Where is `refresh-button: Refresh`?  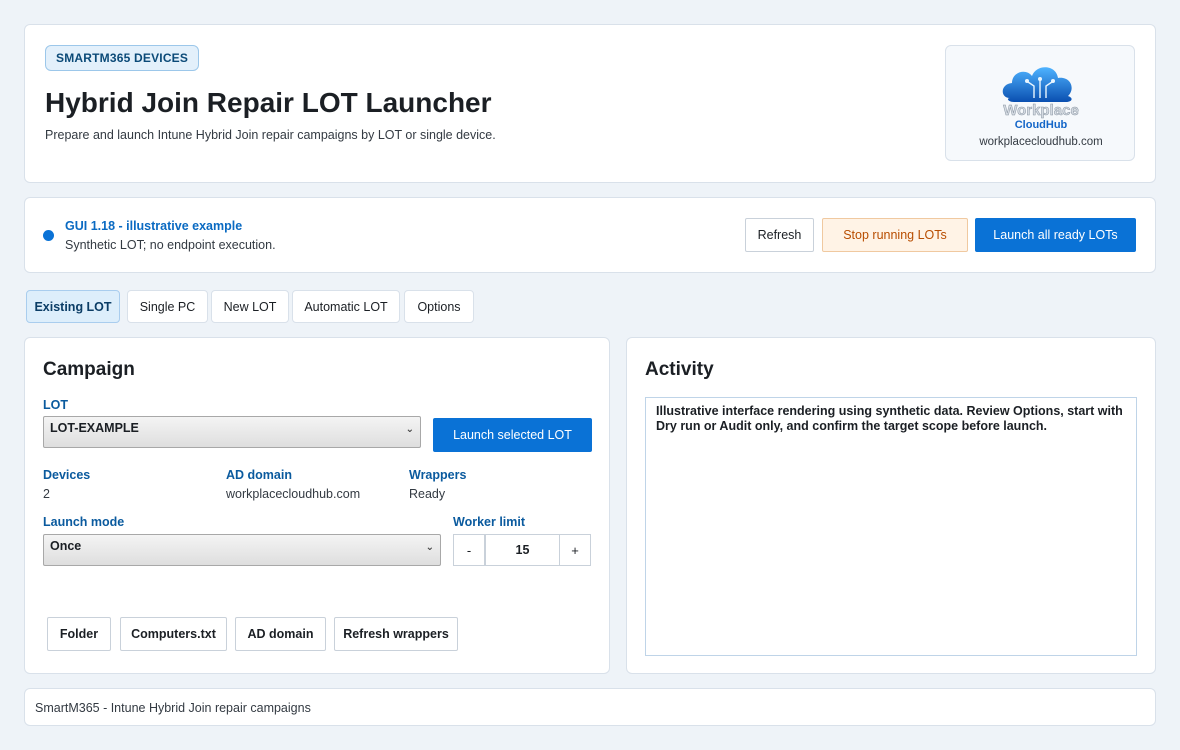 refresh-button: Refresh is located at coordinates (779, 235).